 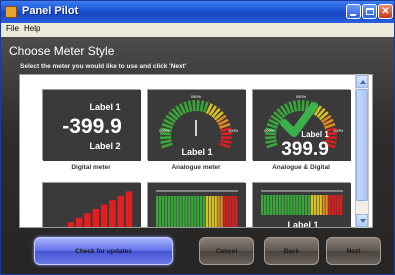 What do you see at coordinates (50, 11) in the screenshot?
I see `window-title: Panel Pilot` at bounding box center [50, 11].